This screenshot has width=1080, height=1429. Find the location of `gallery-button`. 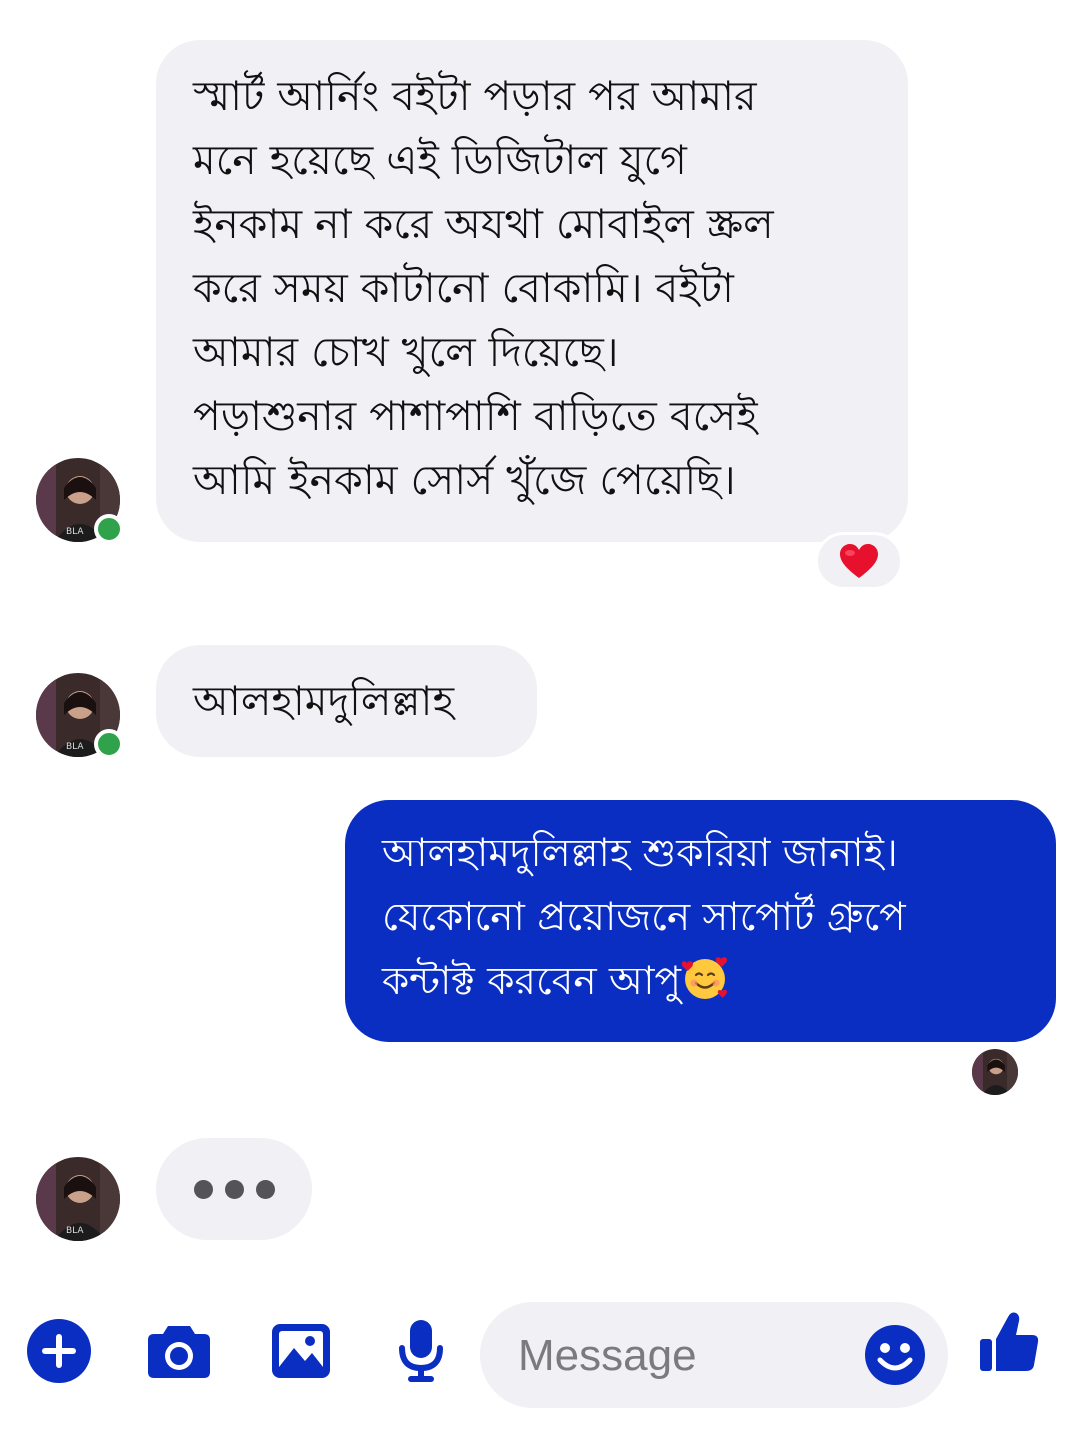

gallery-button is located at coordinates (301, 1351).